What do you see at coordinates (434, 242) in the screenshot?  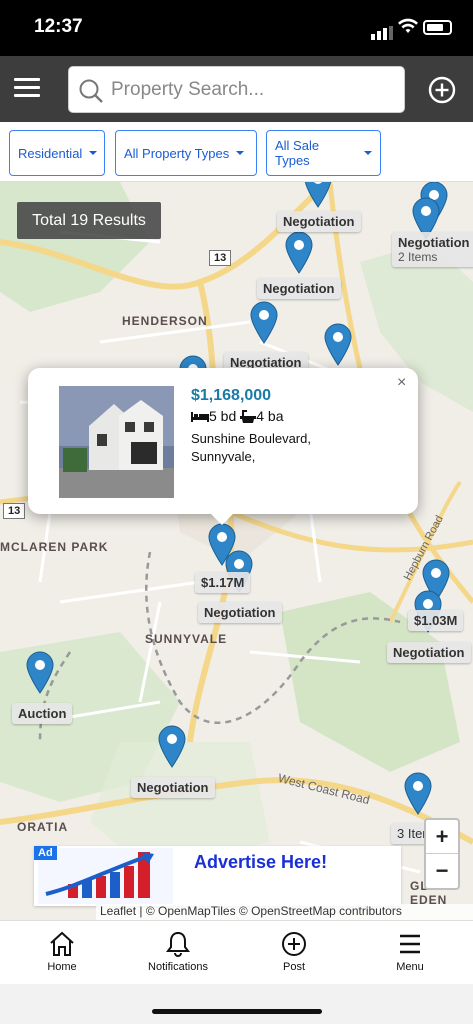 I see `marker-label-text: Negotiation` at bounding box center [434, 242].